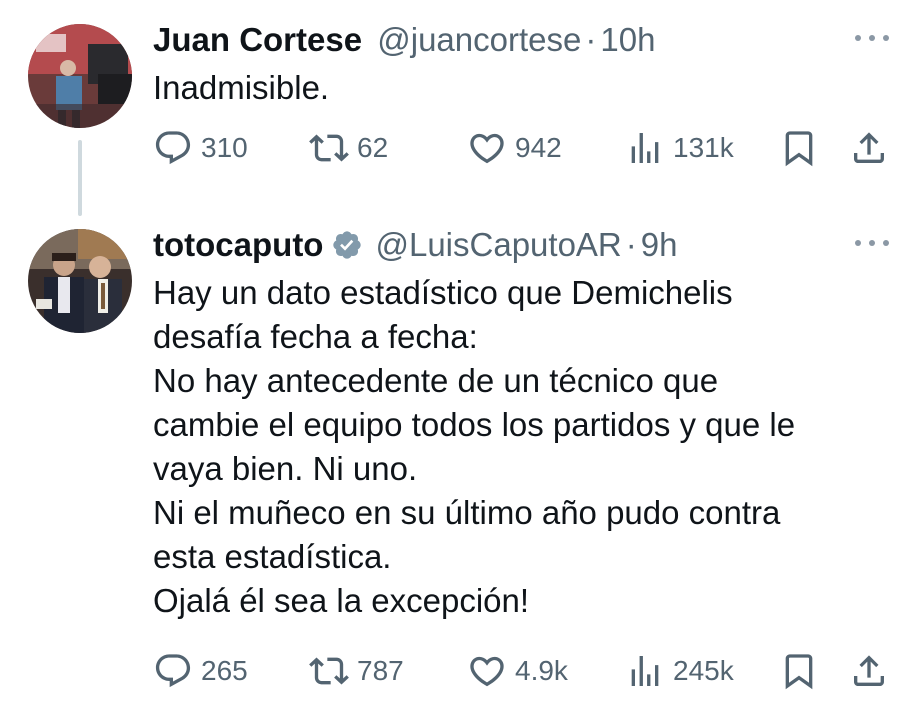 Image resolution: width=921 pixels, height=720 pixels. What do you see at coordinates (315, 336) in the screenshot?
I see `tweet-line: desafía fecha a fecha:` at bounding box center [315, 336].